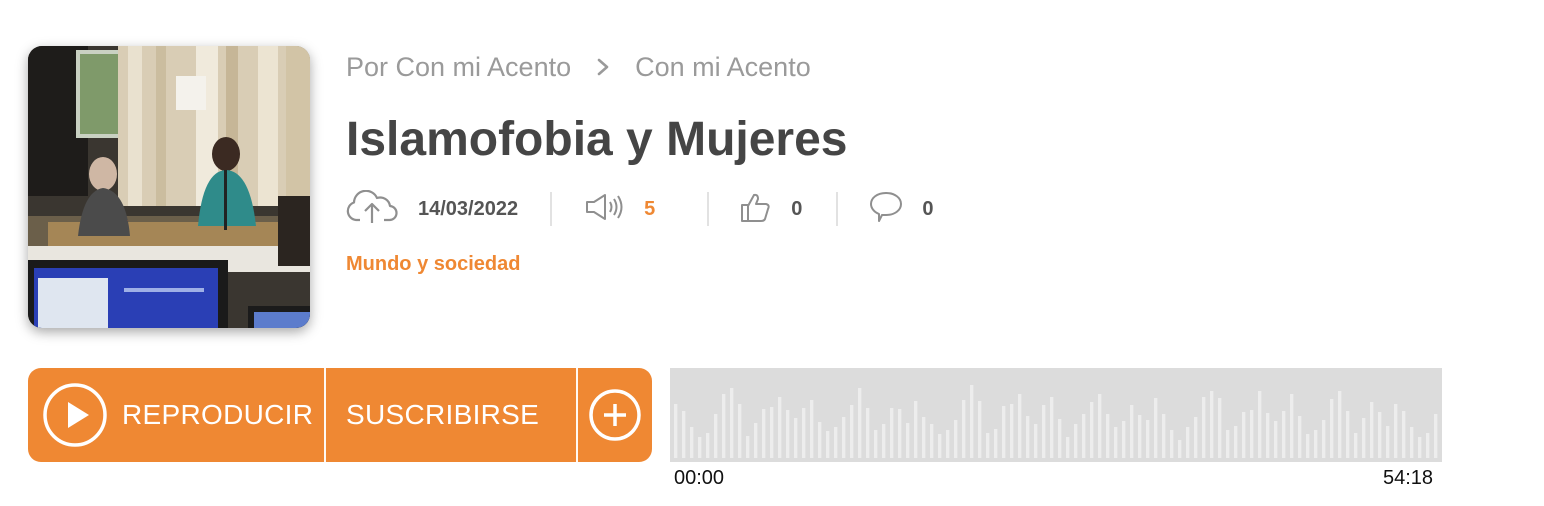 This screenshot has width=1544, height=506. Describe the element at coordinates (1056, 415) in the screenshot. I see `waveform-progress` at that location.